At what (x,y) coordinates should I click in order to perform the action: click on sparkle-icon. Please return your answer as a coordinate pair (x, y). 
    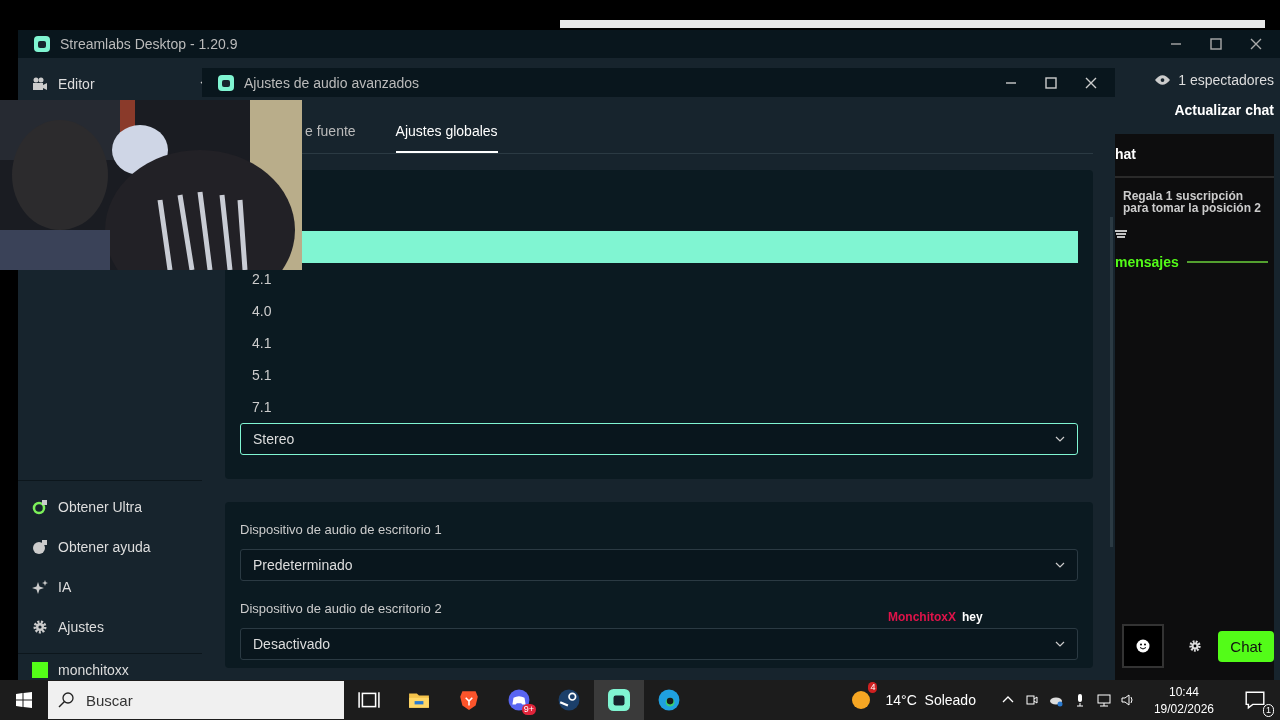
    Looking at the image, I should click on (40, 587).